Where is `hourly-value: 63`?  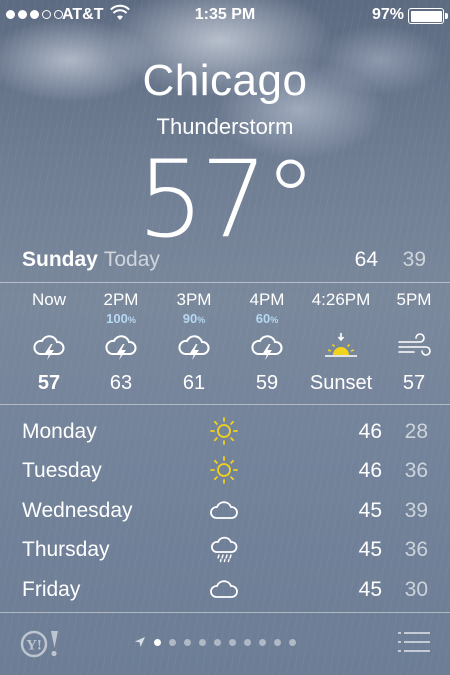
hourly-value: 63 is located at coordinates (121, 383).